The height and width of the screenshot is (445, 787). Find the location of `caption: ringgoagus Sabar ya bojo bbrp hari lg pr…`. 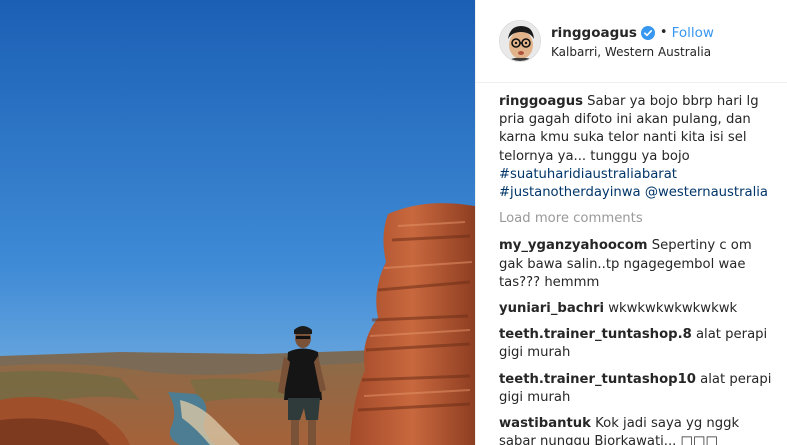

caption: ringgoagus Sabar ya bojo bbrp hari lg pr… is located at coordinates (637, 147).